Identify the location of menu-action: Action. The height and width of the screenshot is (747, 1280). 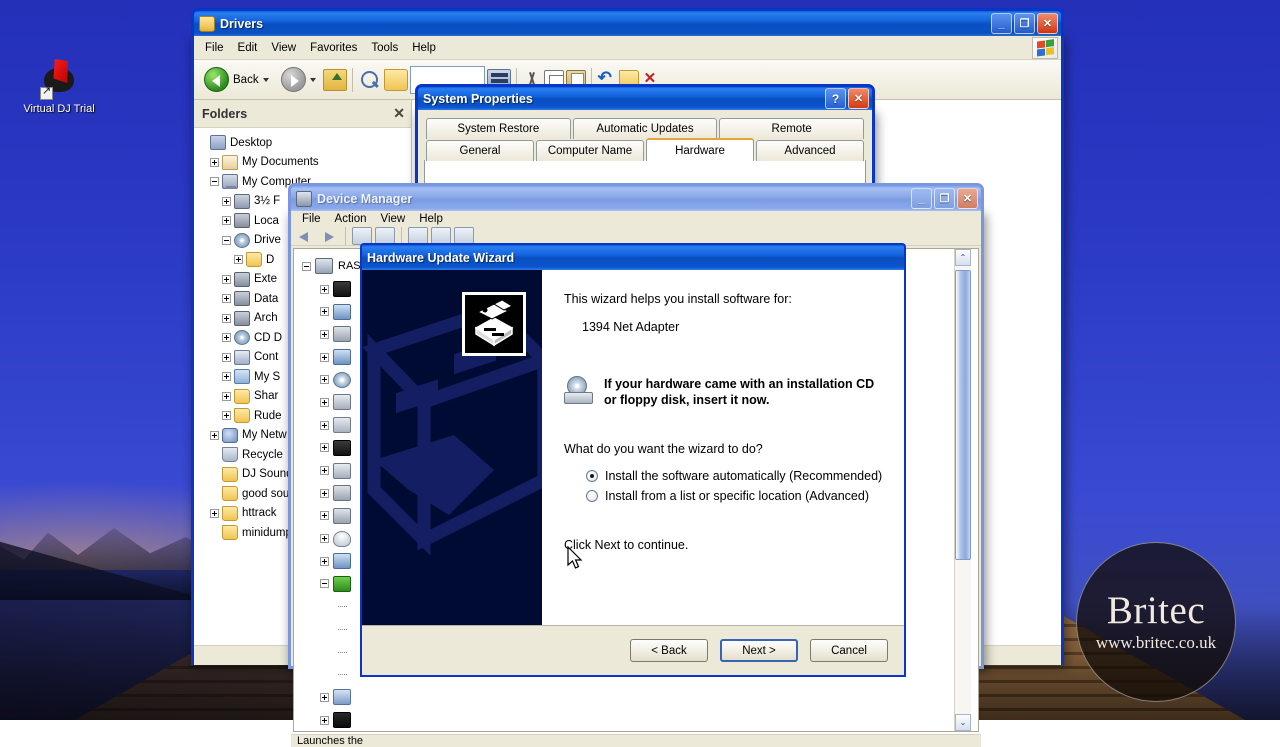
(351, 219).